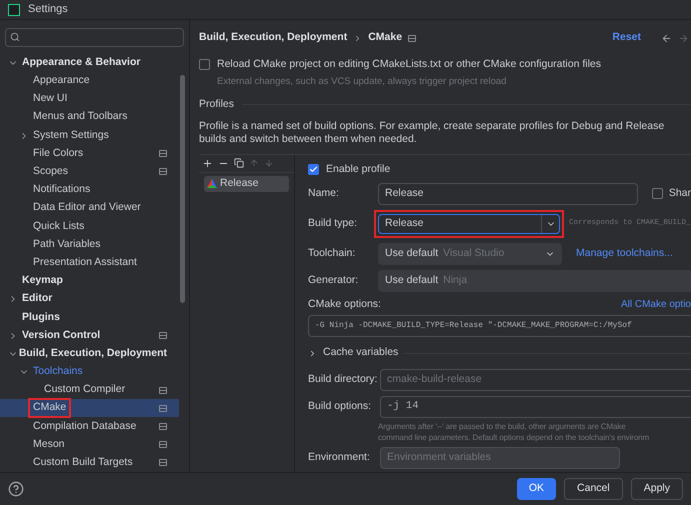 Image resolution: width=691 pixels, height=505 pixels. What do you see at coordinates (534, 281) in the screenshot?
I see `generator-dropdown: Use default Ninja` at bounding box center [534, 281].